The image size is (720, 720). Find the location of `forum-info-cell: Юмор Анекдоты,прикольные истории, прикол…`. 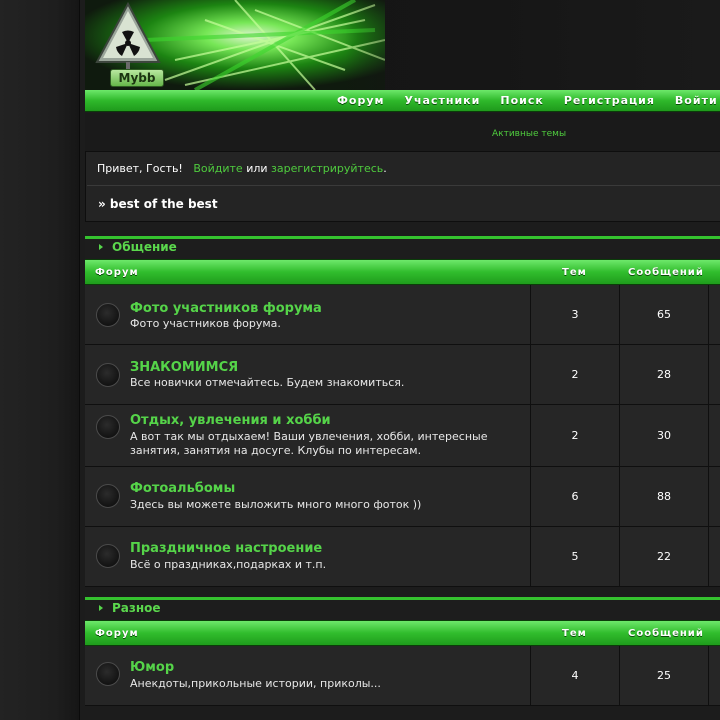

forum-info-cell: Юмор Анекдоты,прикольные истории, прикол… is located at coordinates (308, 675).